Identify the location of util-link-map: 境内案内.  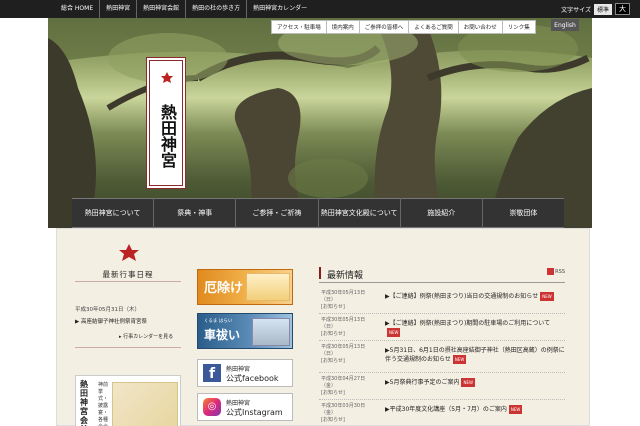
(342, 27).